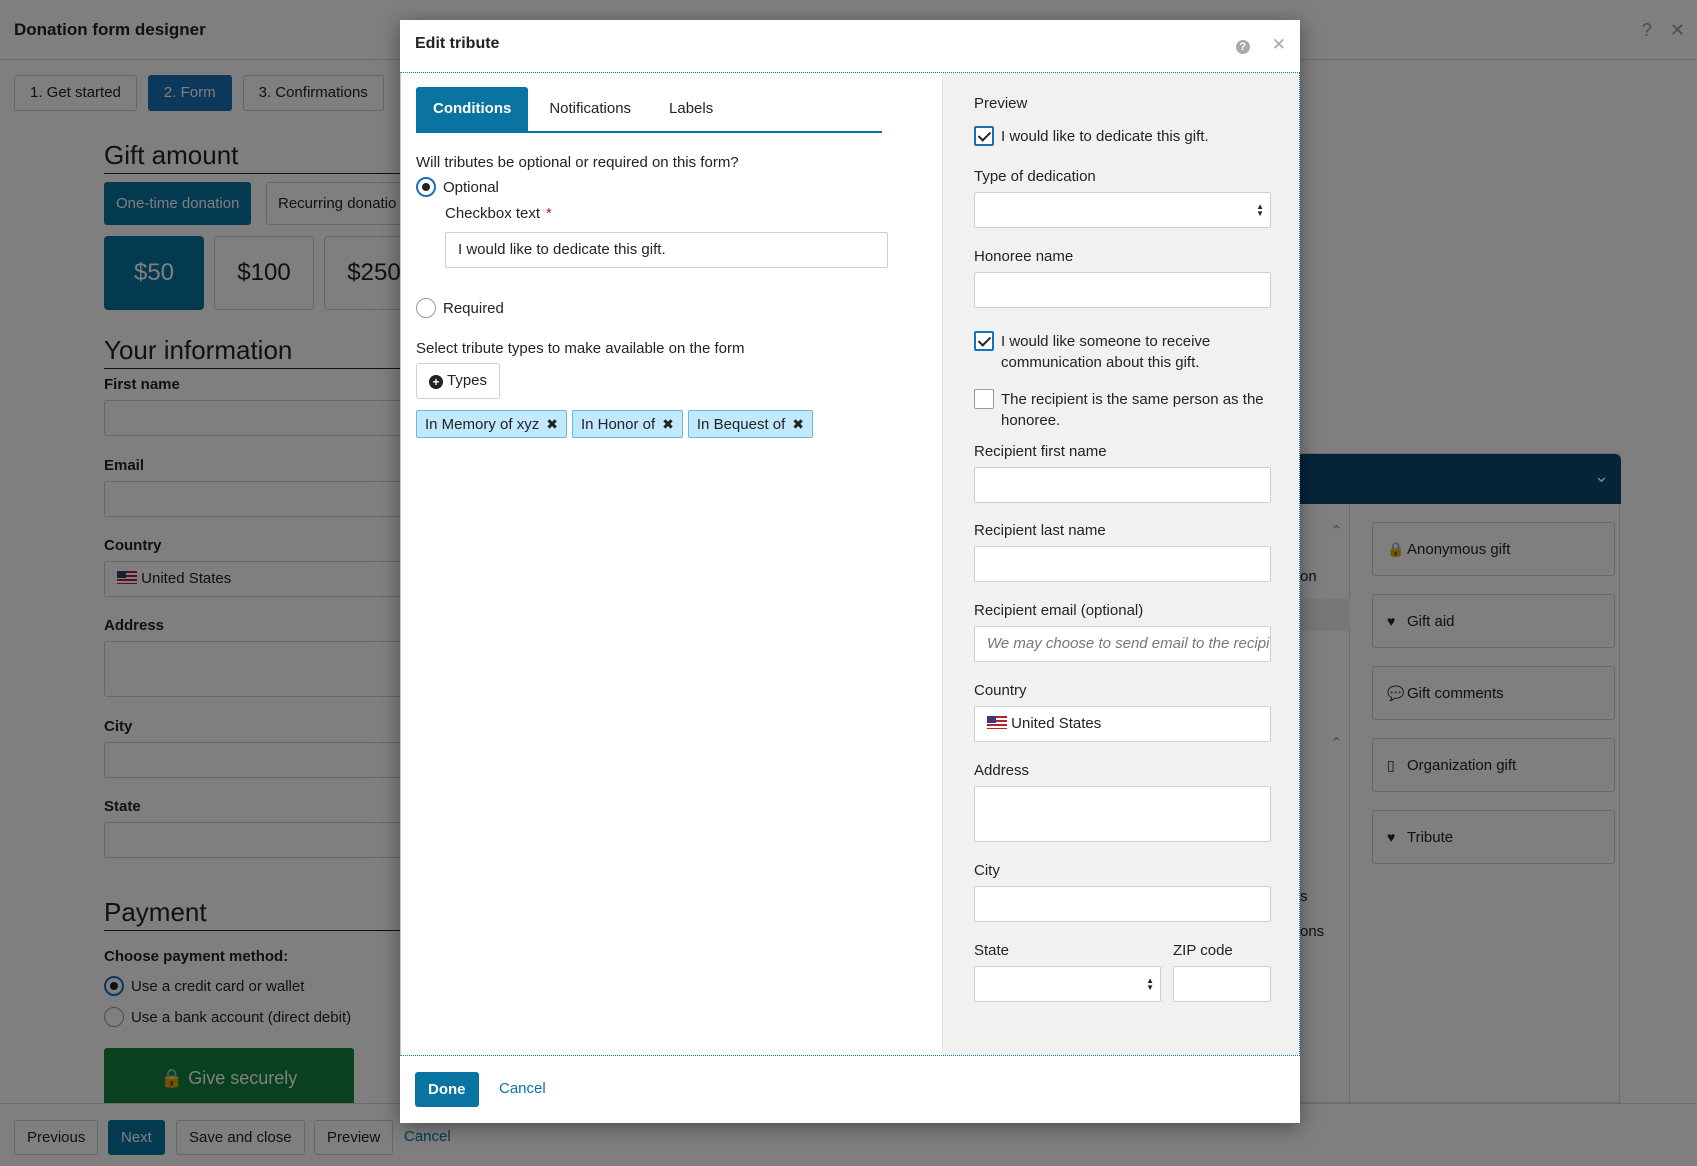 The image size is (1697, 1166). What do you see at coordinates (1056, 723) in the screenshot?
I see `country-value: United States` at bounding box center [1056, 723].